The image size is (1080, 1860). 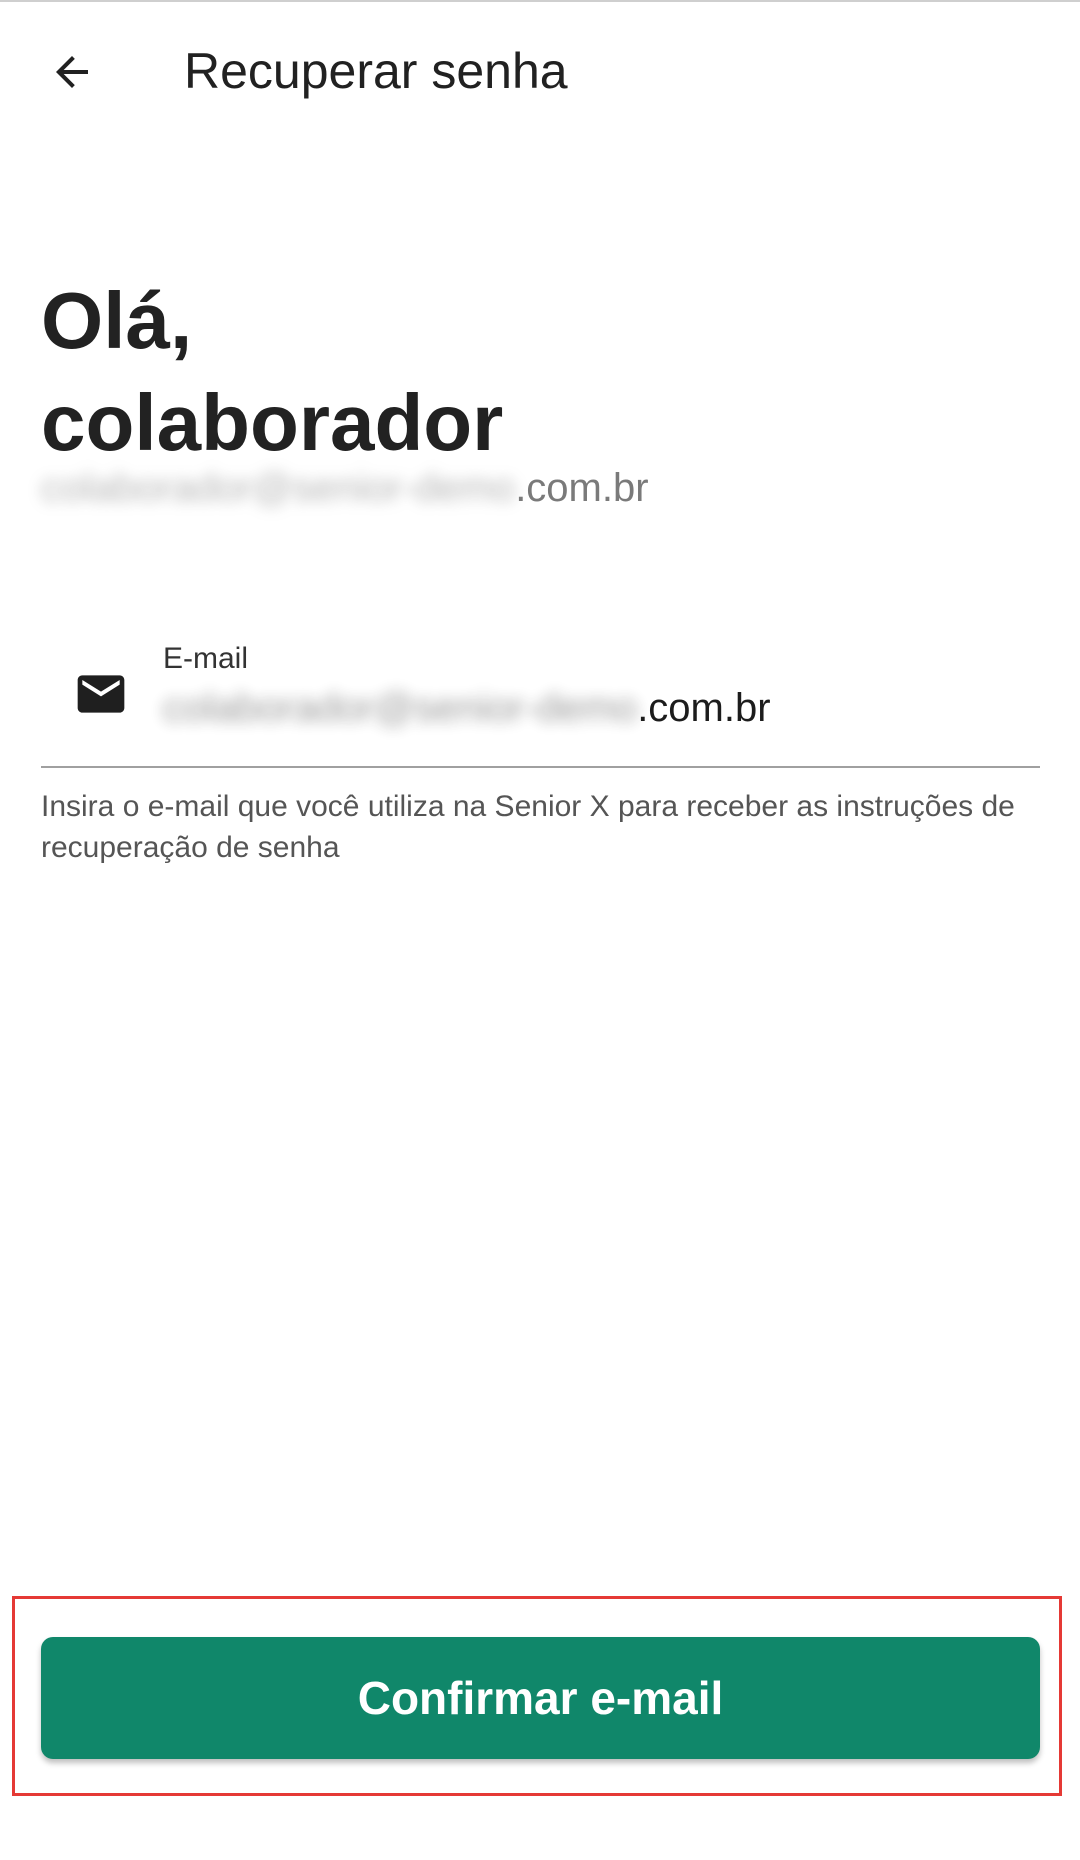 I want to click on page-title: Recuperar senha, so click(x=376, y=71).